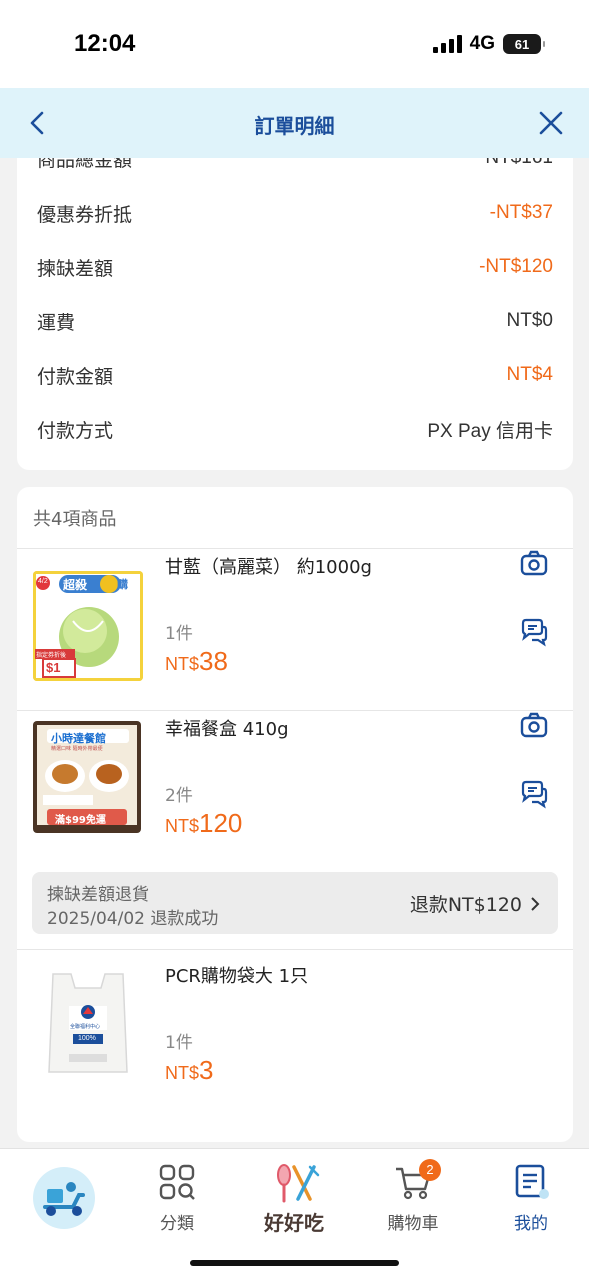  I want to click on product-image: 小時達餐館 精選口味 隨時外帶最便 滿$99免運, so click(87, 777).